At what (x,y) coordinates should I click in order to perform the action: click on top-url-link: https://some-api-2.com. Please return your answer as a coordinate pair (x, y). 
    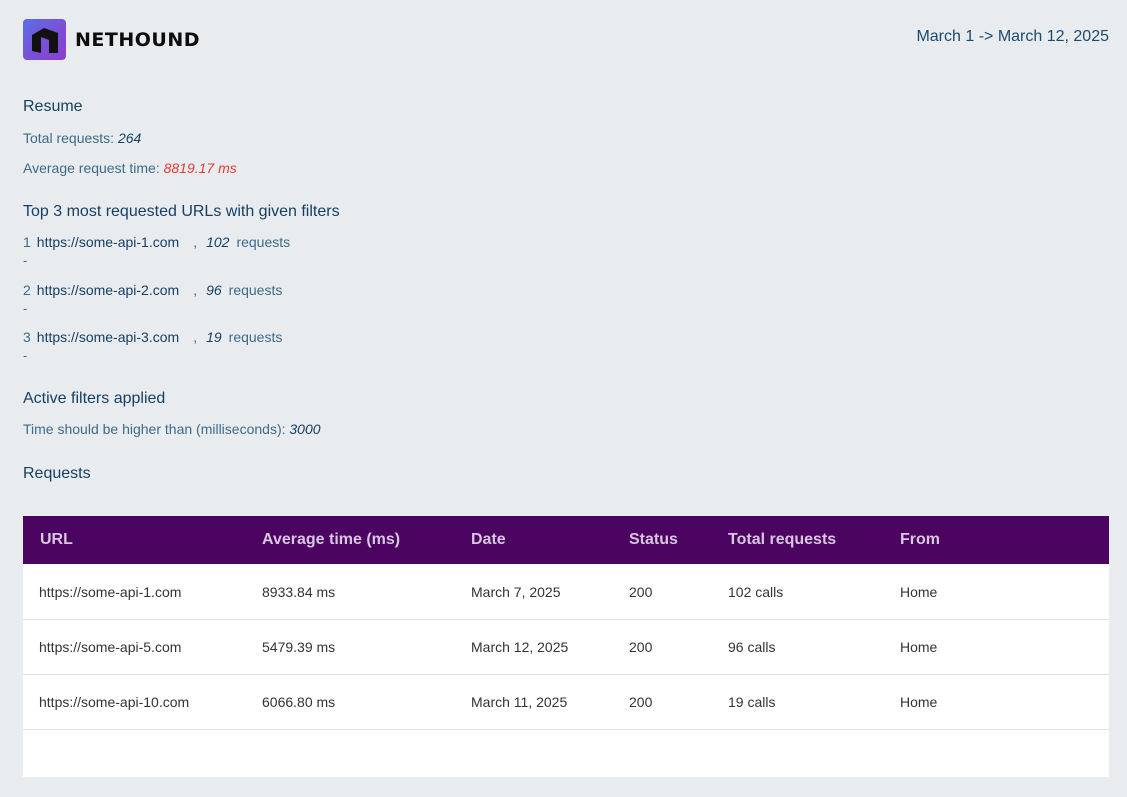
    Looking at the image, I should click on (108, 290).